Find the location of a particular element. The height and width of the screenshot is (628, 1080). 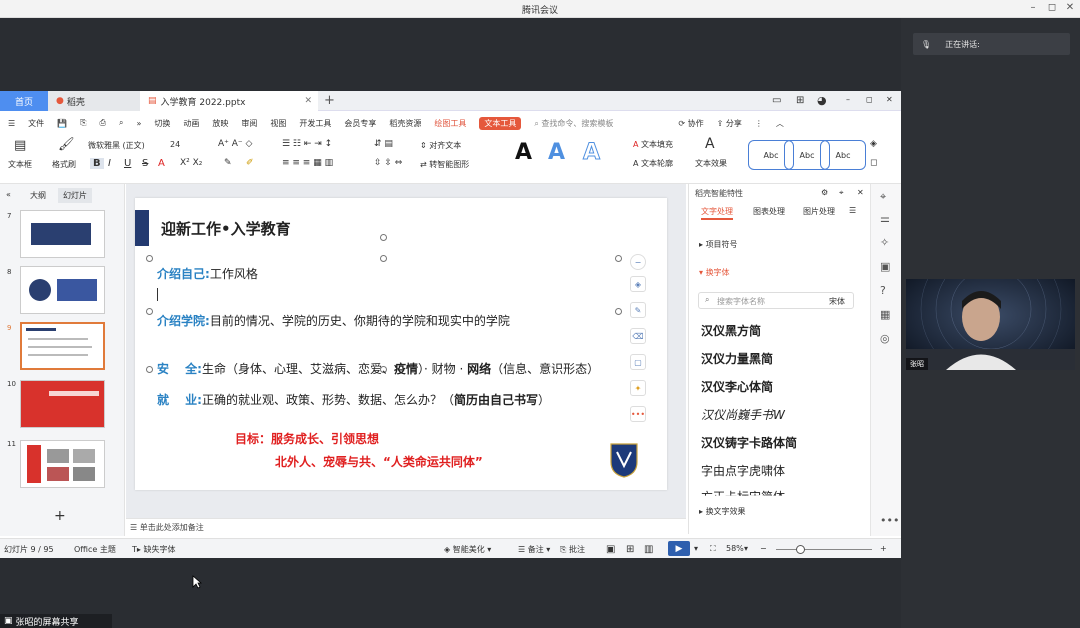

tab-home: 首页 is located at coordinates (24, 101).